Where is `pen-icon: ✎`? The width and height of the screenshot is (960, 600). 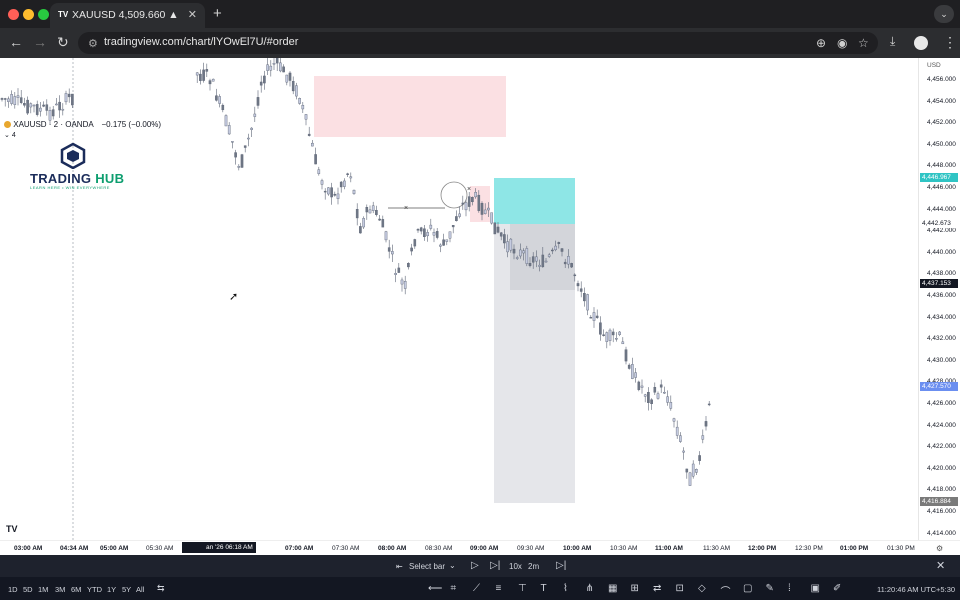
pen-icon: ✎ is located at coordinates (770, 588).